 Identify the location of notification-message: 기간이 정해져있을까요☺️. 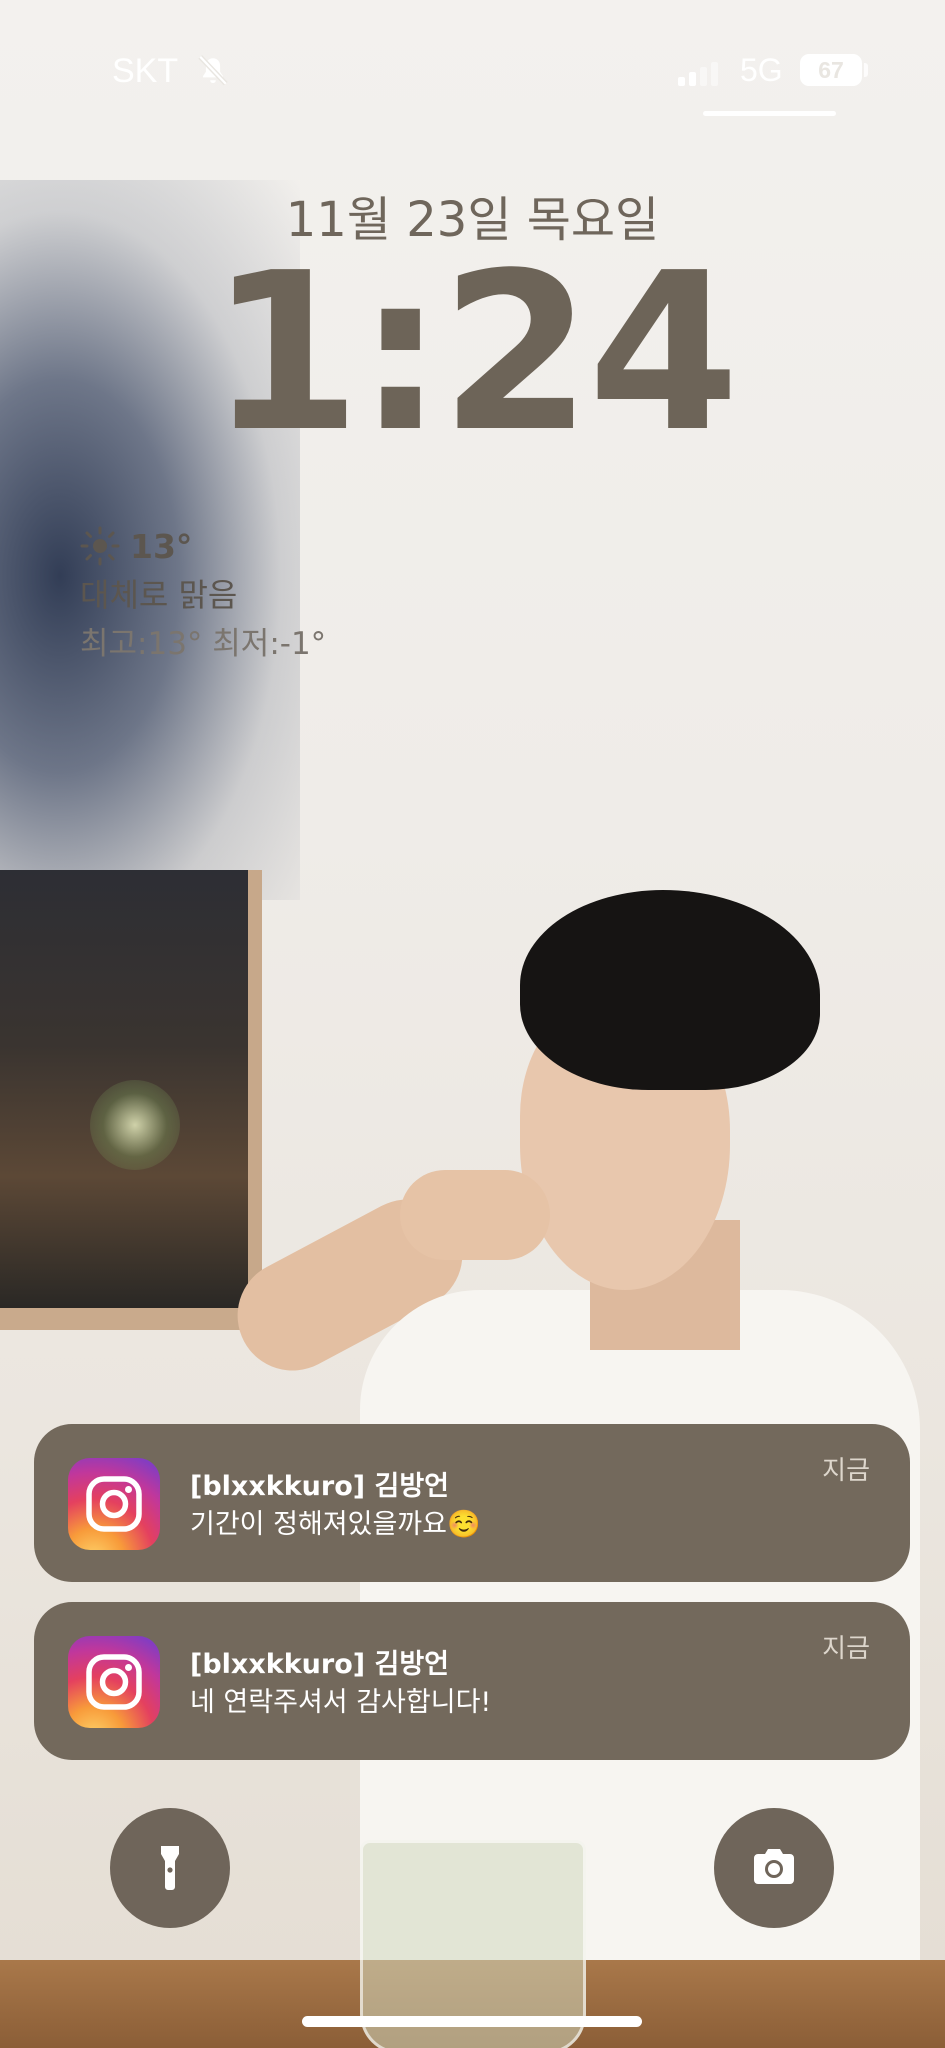
(335, 1524).